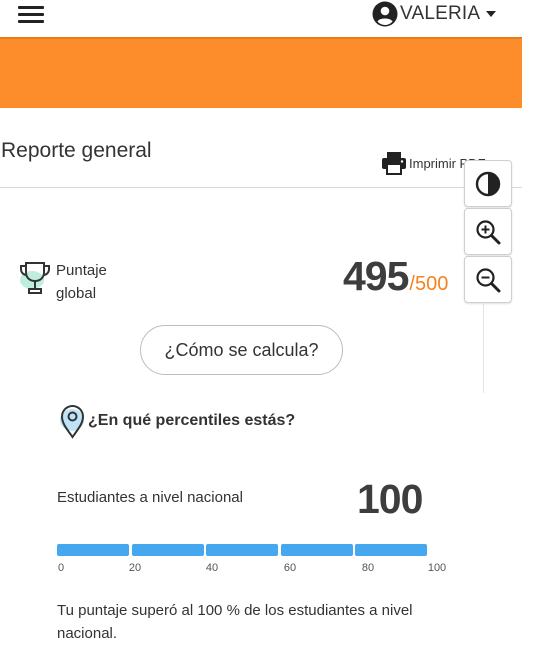 This screenshot has width=540, height=666. Describe the element at coordinates (270, 18) in the screenshot. I see `top-bar: VALERIA` at that location.